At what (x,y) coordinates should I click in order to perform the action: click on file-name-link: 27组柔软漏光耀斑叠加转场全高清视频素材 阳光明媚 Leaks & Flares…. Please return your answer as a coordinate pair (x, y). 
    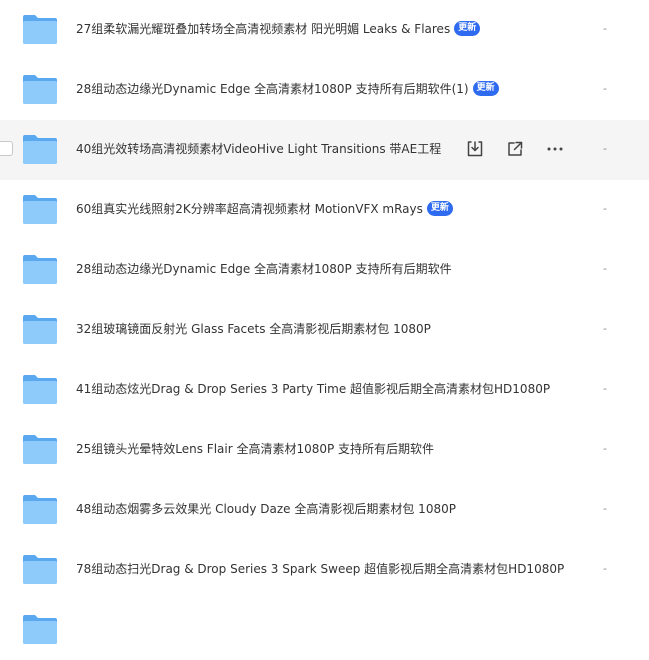
    Looking at the image, I should click on (278, 30).